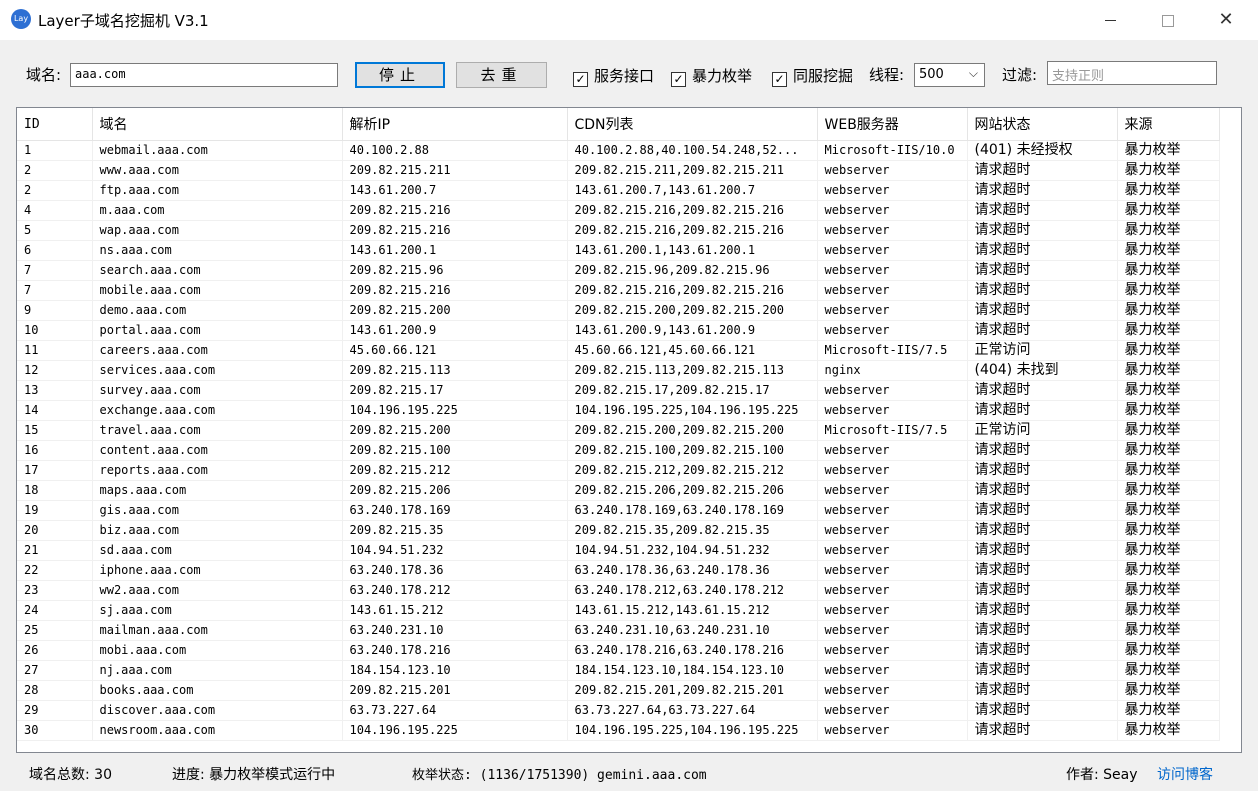 This screenshot has height=791, width=1258. What do you see at coordinates (217, 124) in the screenshot?
I see `column-header-domain: 域名` at bounding box center [217, 124].